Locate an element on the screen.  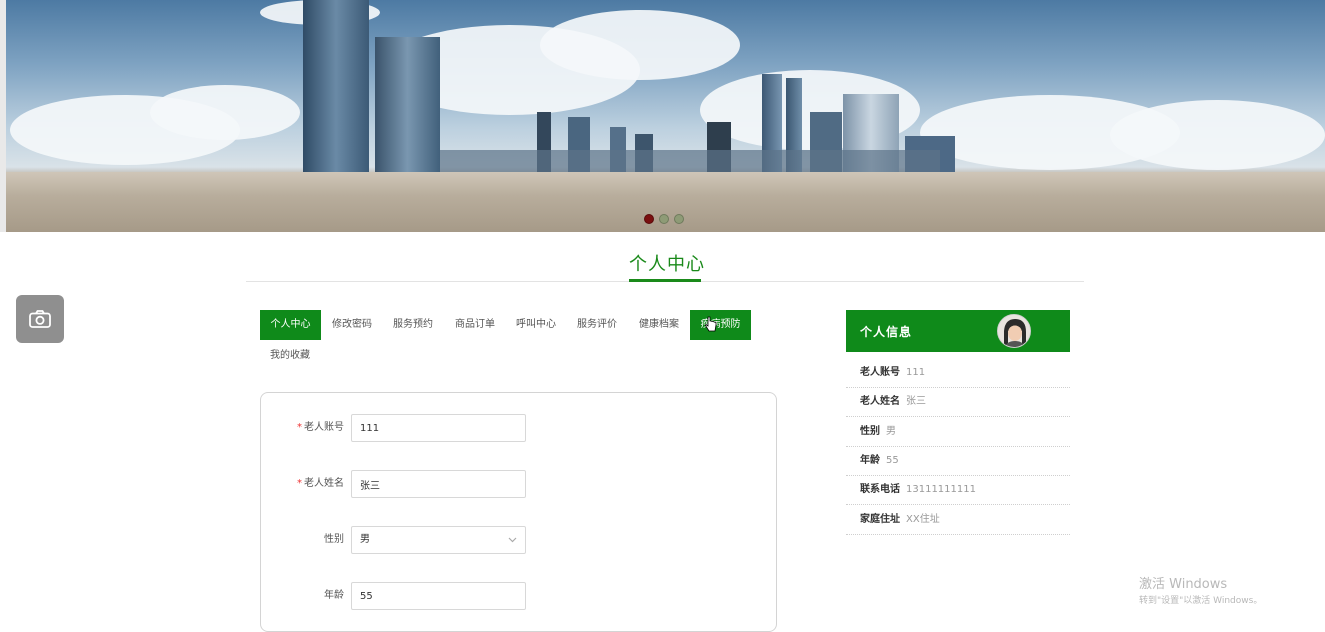
info-row: 性别男 is located at coordinates (958, 432).